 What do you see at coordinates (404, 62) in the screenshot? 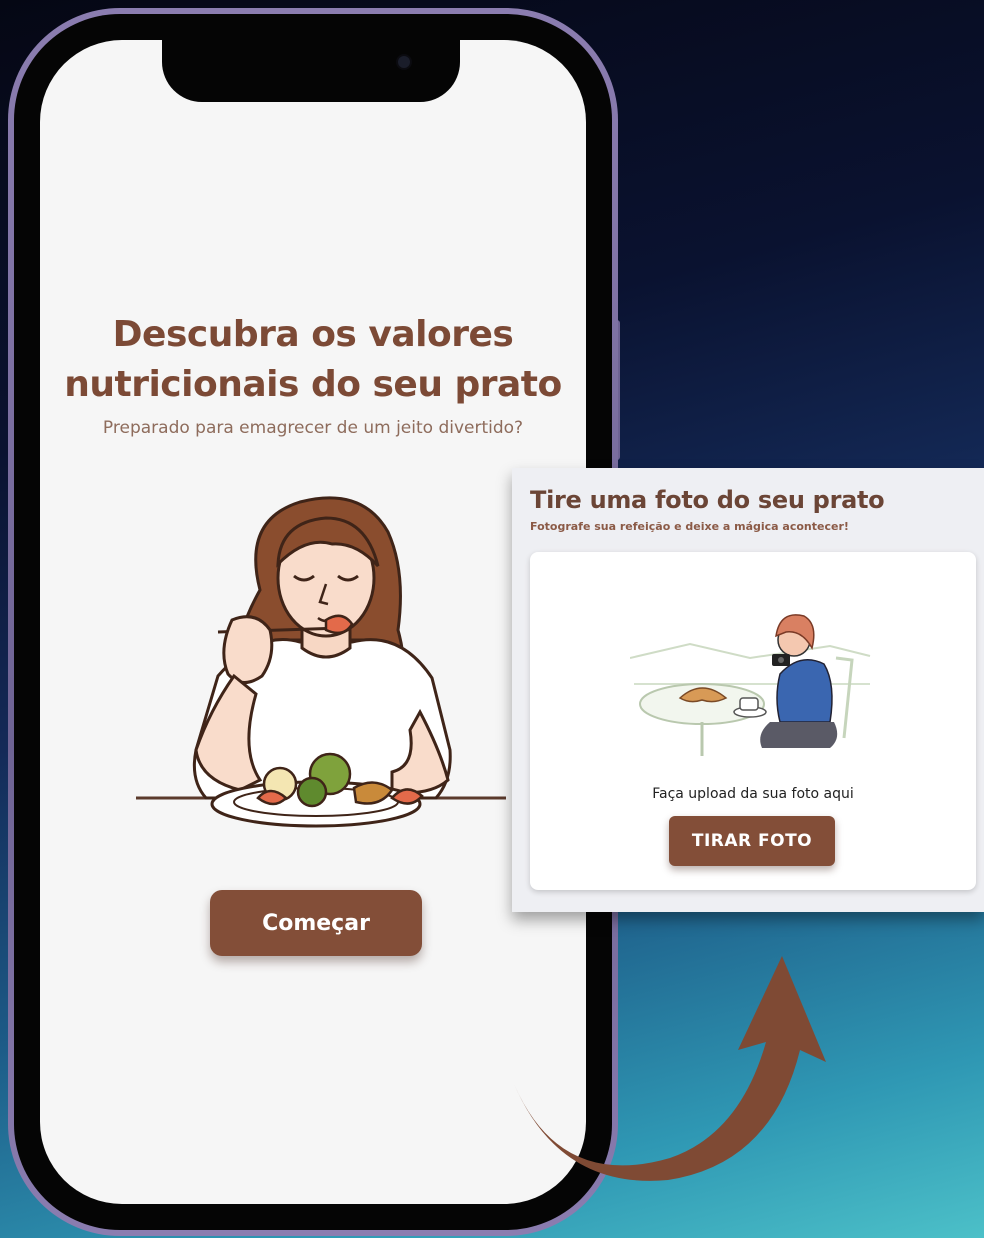
I see `front-camera-icon` at bounding box center [404, 62].